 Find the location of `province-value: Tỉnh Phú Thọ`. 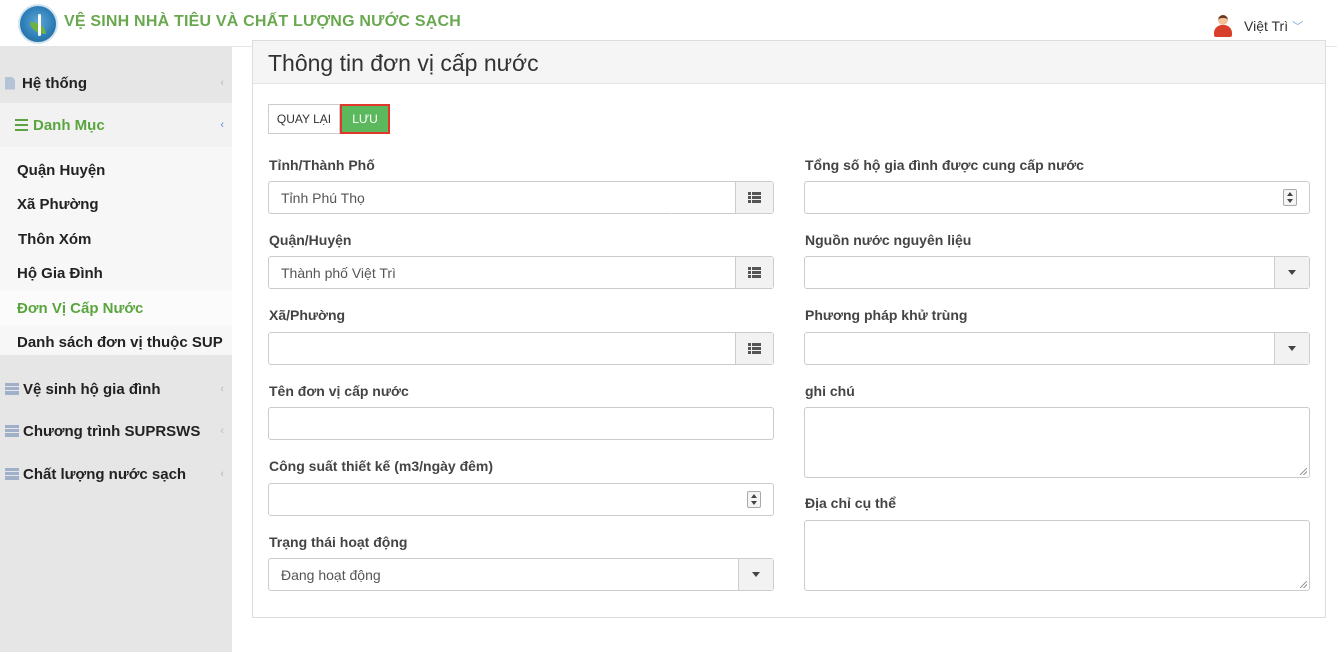

province-value: Tỉnh Phú Thọ is located at coordinates (323, 198).